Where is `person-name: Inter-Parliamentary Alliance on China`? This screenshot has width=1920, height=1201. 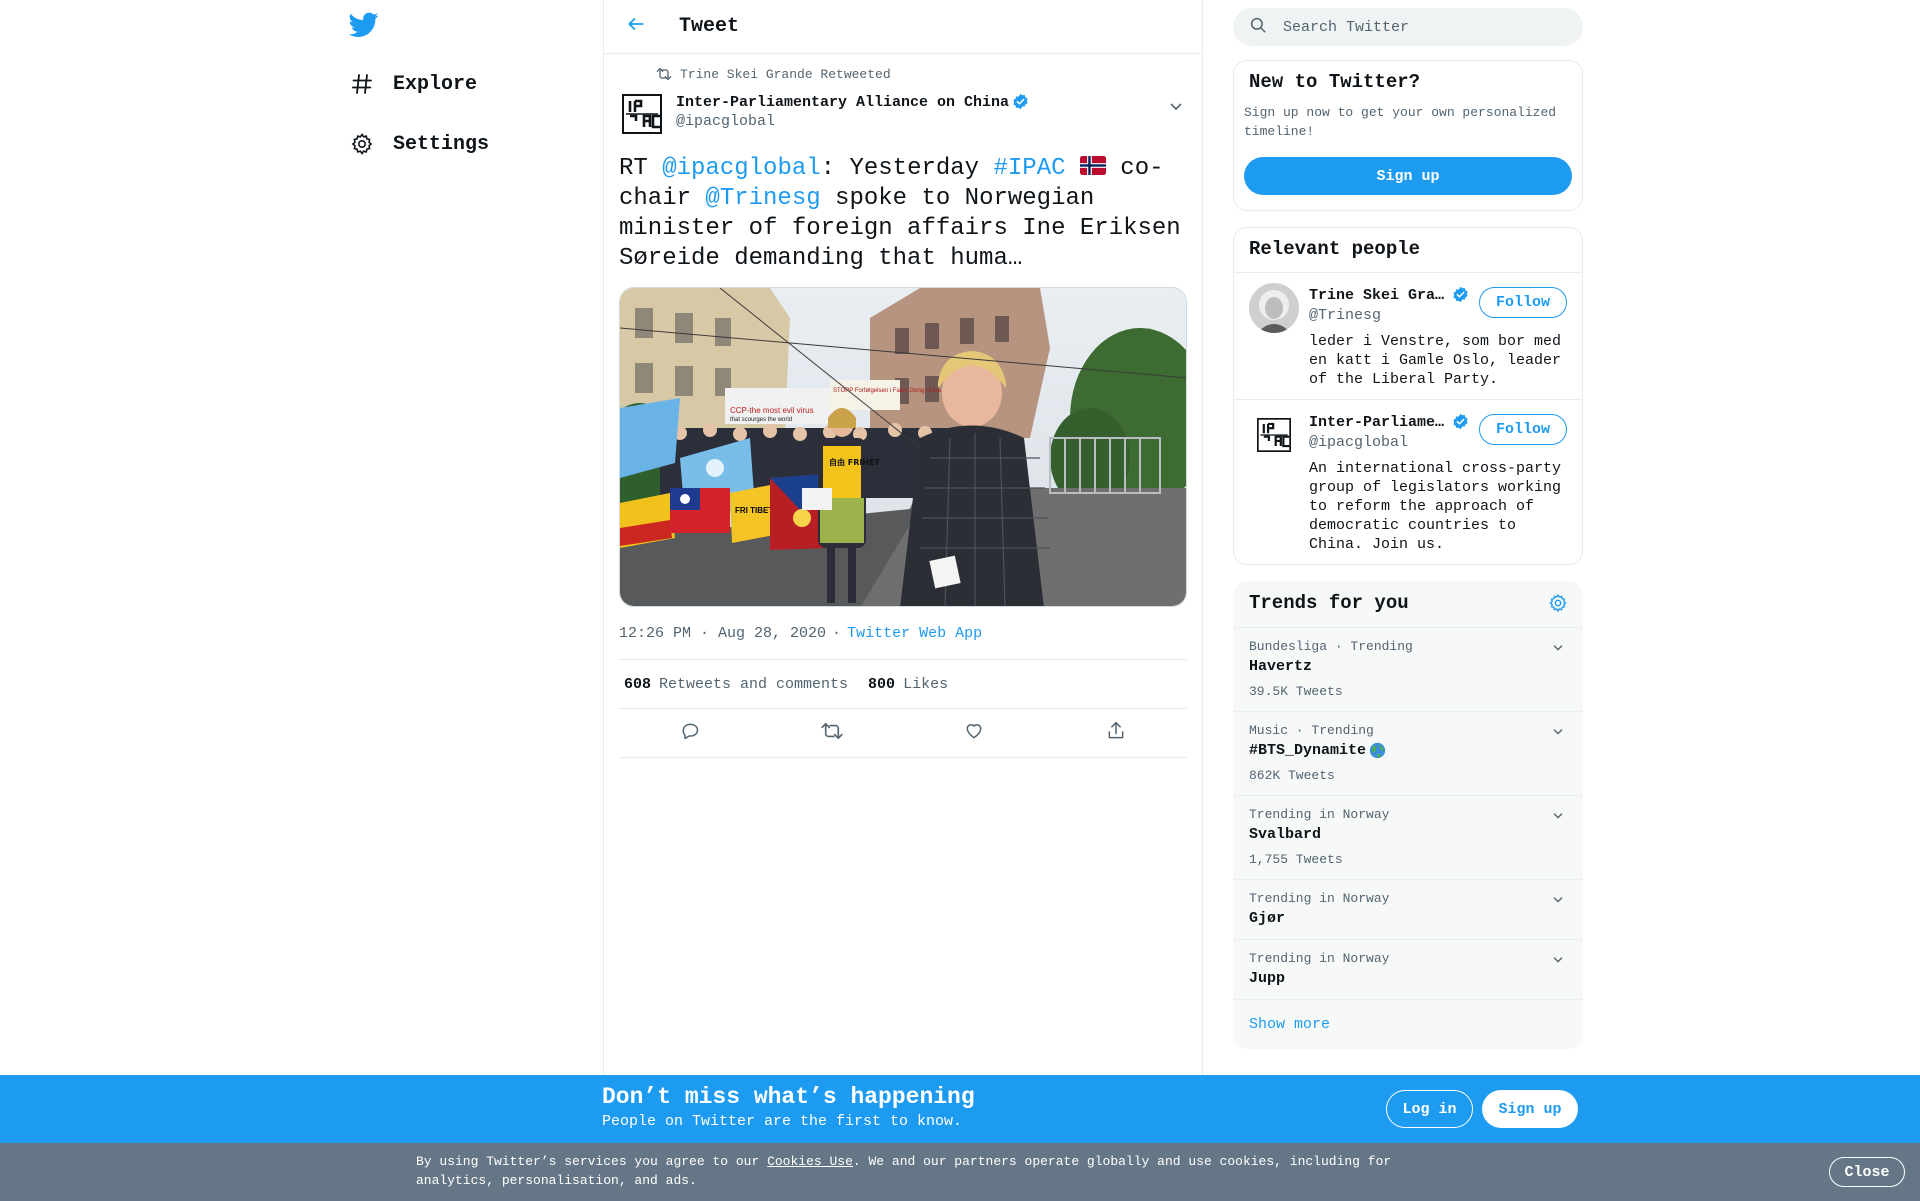 person-name: Inter-Parliamentary Alliance on China is located at coordinates (1379, 422).